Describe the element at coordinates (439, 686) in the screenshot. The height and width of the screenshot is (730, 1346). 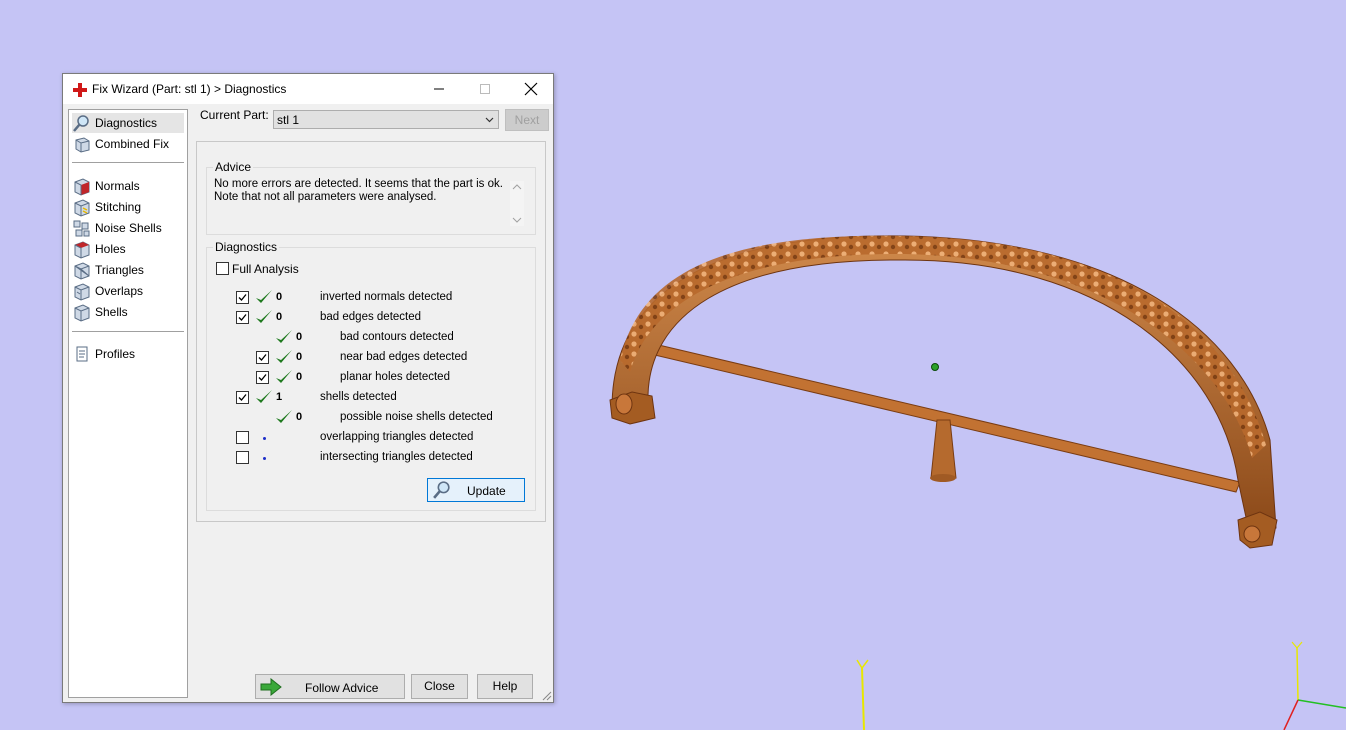
I see `close-button: Close` at that location.